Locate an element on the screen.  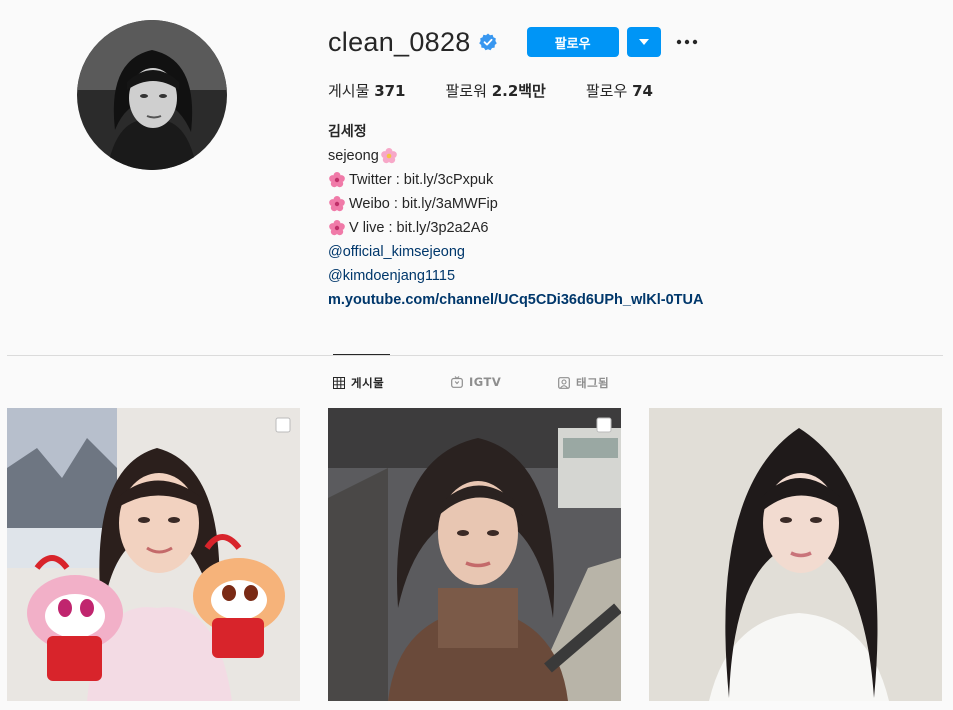
tab-posts-label: 게시물 is located at coordinates (368, 383).